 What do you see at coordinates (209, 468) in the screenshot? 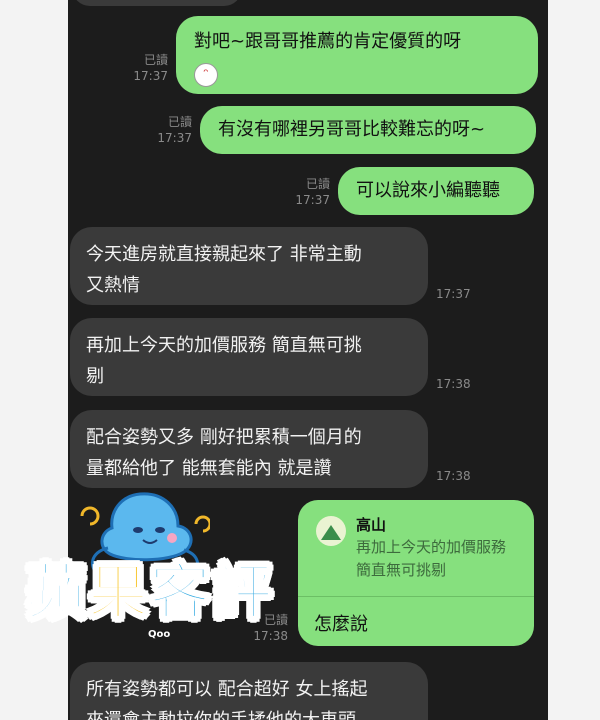
I see `message-text: 量都給他了 能無套能內 就是讚` at bounding box center [209, 468].